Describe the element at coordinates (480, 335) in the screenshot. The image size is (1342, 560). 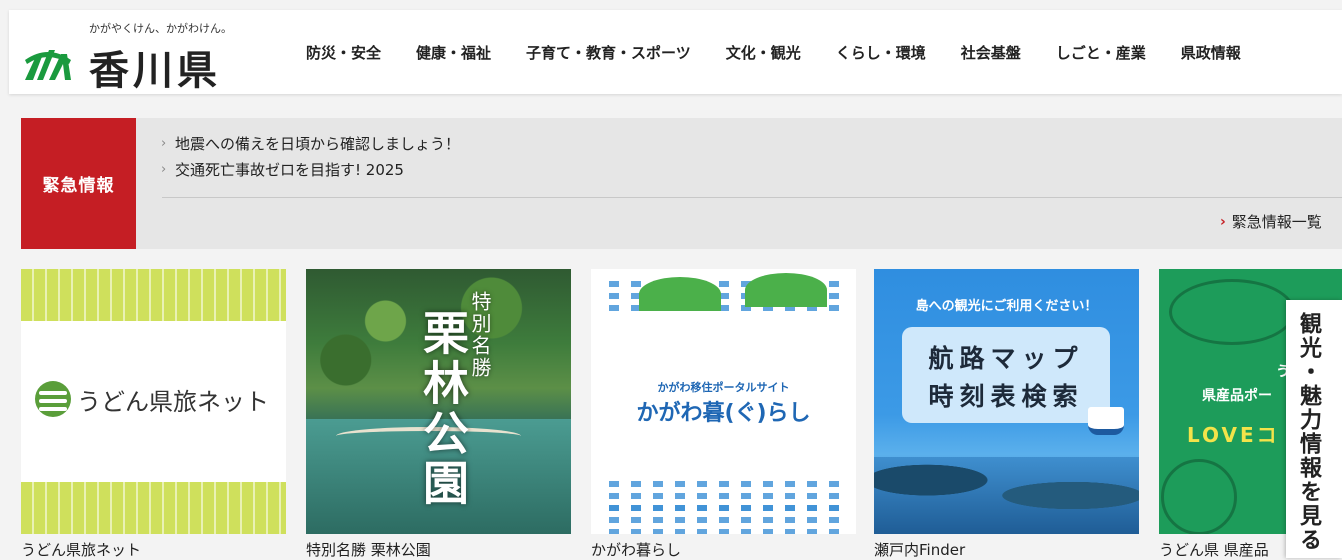
I see `ritsurin-subtitle: 特別名勝` at that location.